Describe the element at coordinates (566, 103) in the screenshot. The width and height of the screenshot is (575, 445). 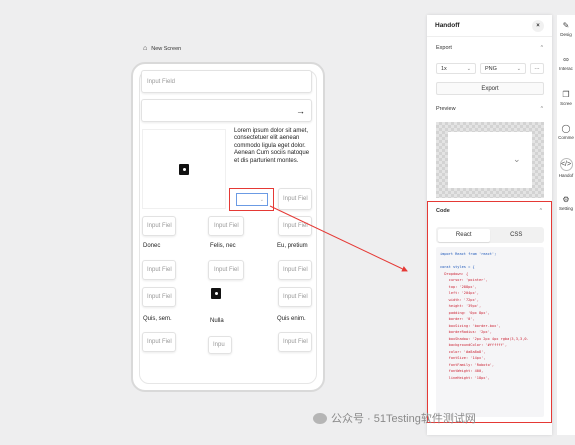
I see `strip-label: Scree` at that location.